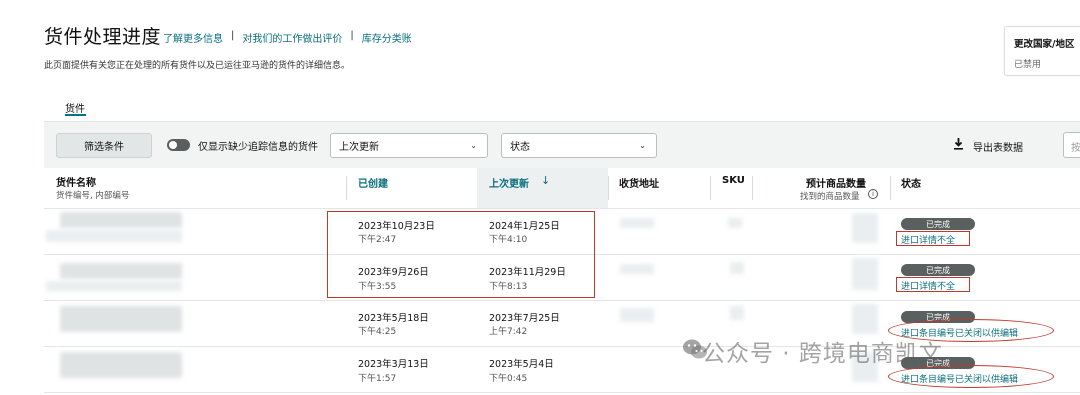  I want to click on col-header-sku: SKU, so click(733, 180).